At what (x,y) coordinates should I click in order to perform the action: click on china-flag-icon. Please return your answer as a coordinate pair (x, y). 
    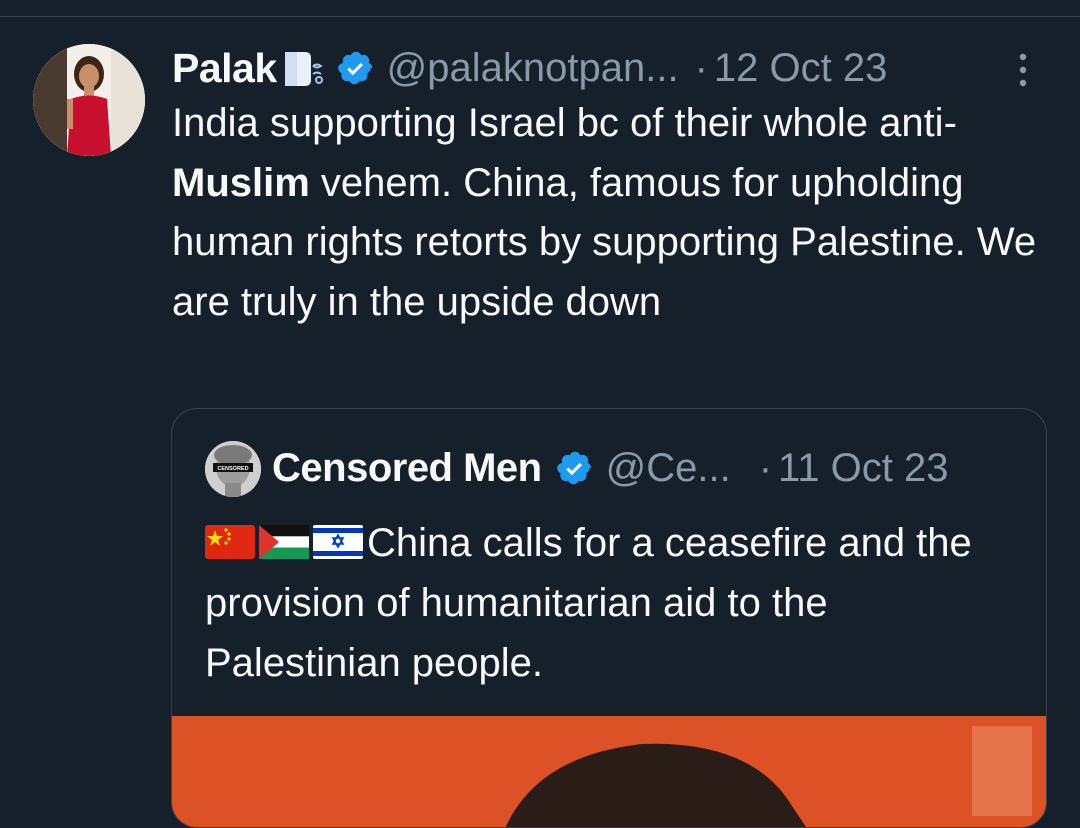
    Looking at the image, I should click on (230, 537).